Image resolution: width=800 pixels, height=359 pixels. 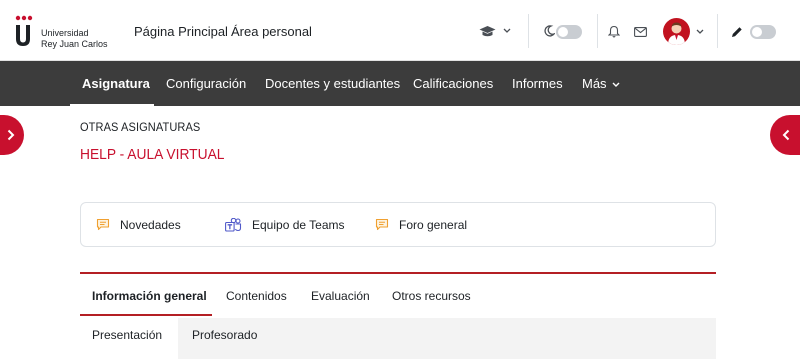 What do you see at coordinates (737, 32) in the screenshot?
I see `pencil-icon` at bounding box center [737, 32].